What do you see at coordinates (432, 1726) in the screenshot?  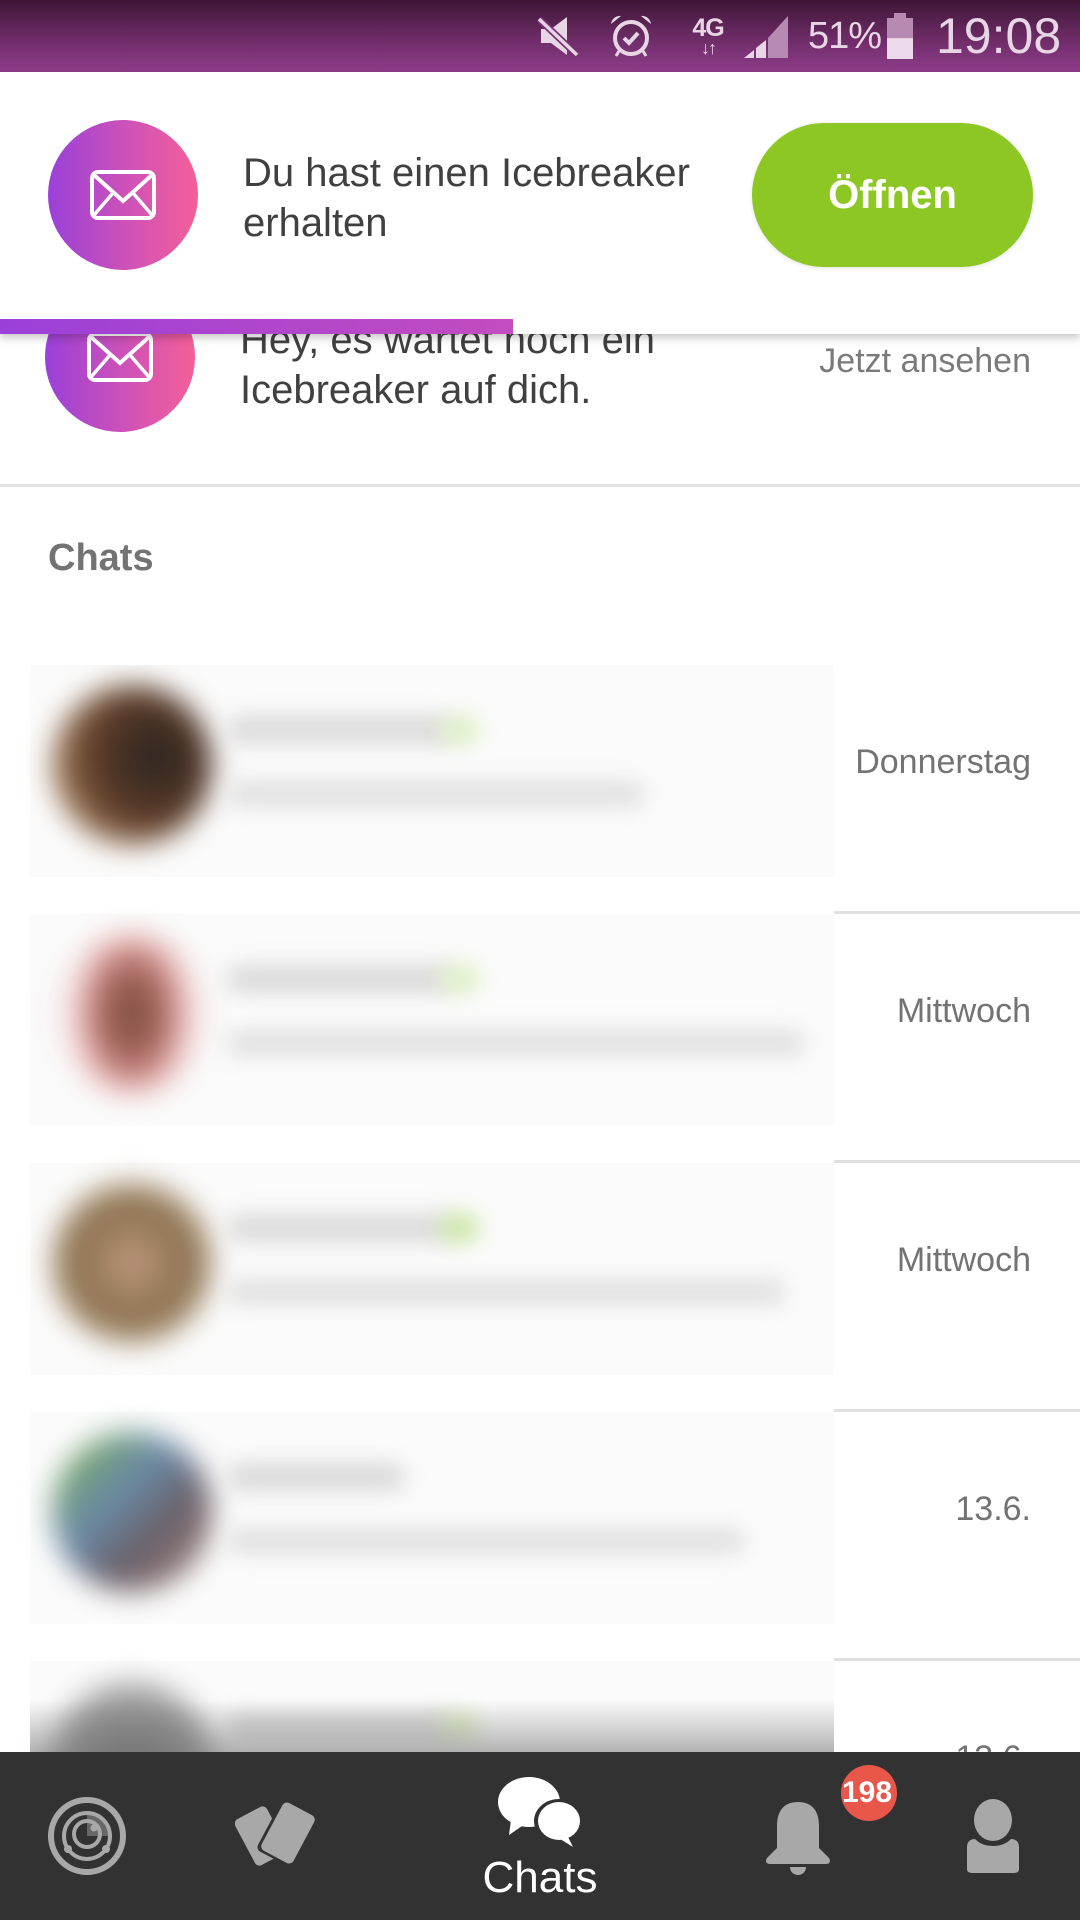 I see `list-scroll-fade` at bounding box center [432, 1726].